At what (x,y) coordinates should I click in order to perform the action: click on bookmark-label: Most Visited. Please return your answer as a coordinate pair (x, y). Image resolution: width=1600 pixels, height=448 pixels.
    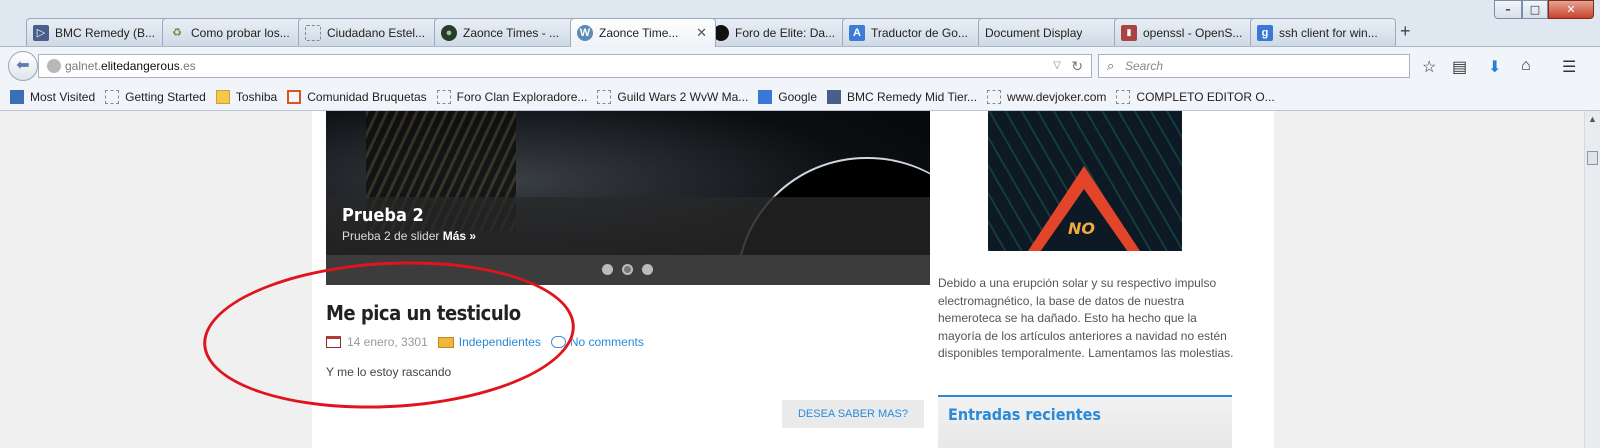
    Looking at the image, I should click on (63, 97).